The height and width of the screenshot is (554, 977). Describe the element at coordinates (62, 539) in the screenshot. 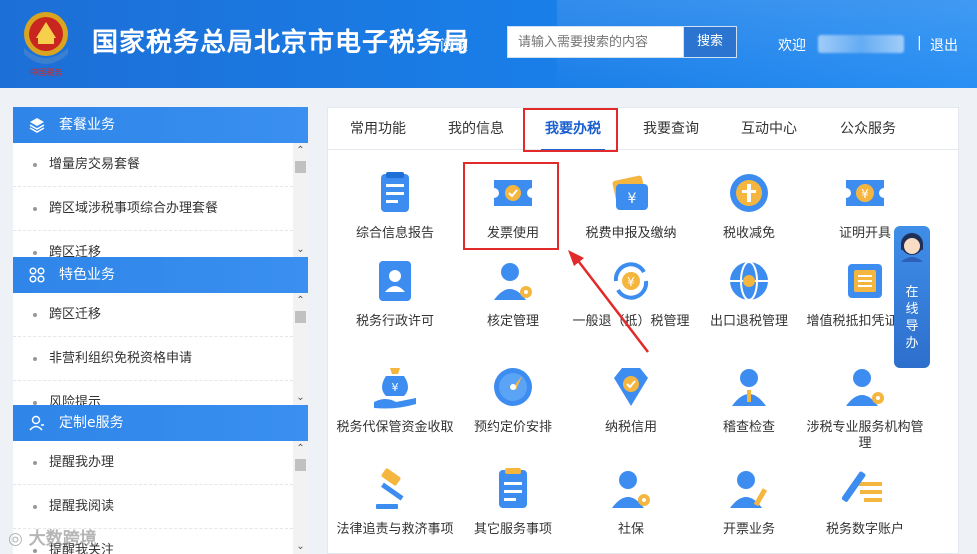

I see `watermark-text: 大数跨境` at that location.